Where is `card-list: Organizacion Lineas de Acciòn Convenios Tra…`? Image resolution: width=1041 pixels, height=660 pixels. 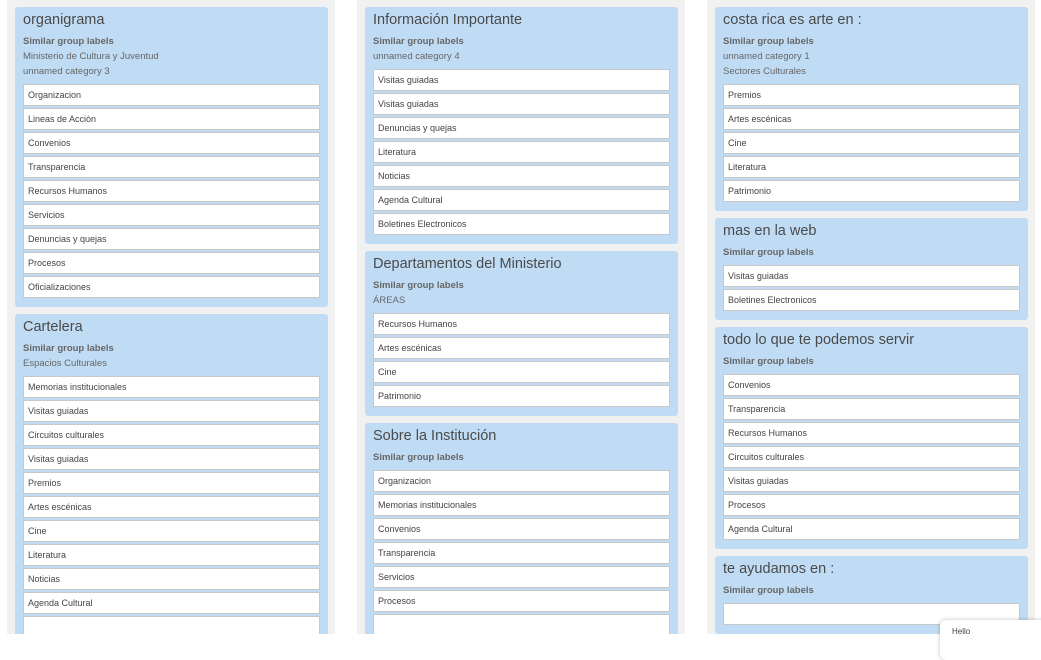
card-list: Organizacion Lineas de Acciòn Convenios Tra… is located at coordinates (171, 191).